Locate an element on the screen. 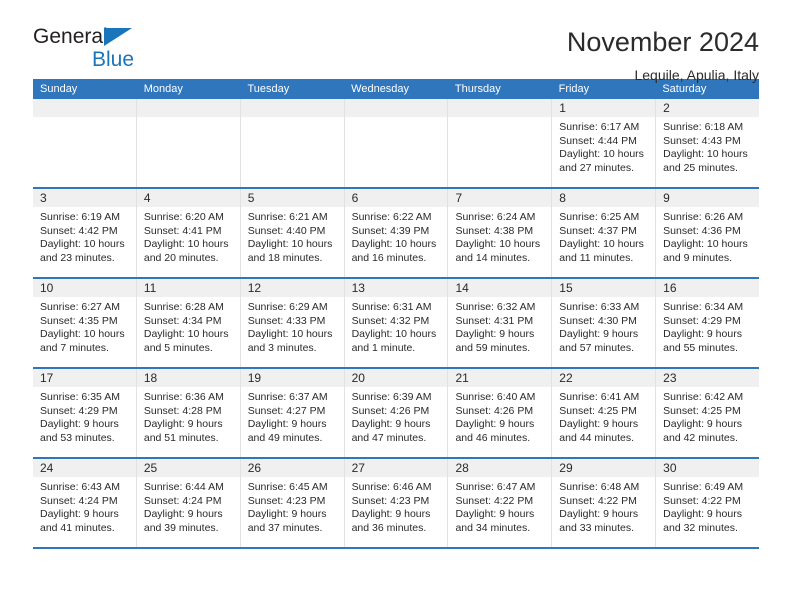  day-number-band: 14 is located at coordinates (500, 288).